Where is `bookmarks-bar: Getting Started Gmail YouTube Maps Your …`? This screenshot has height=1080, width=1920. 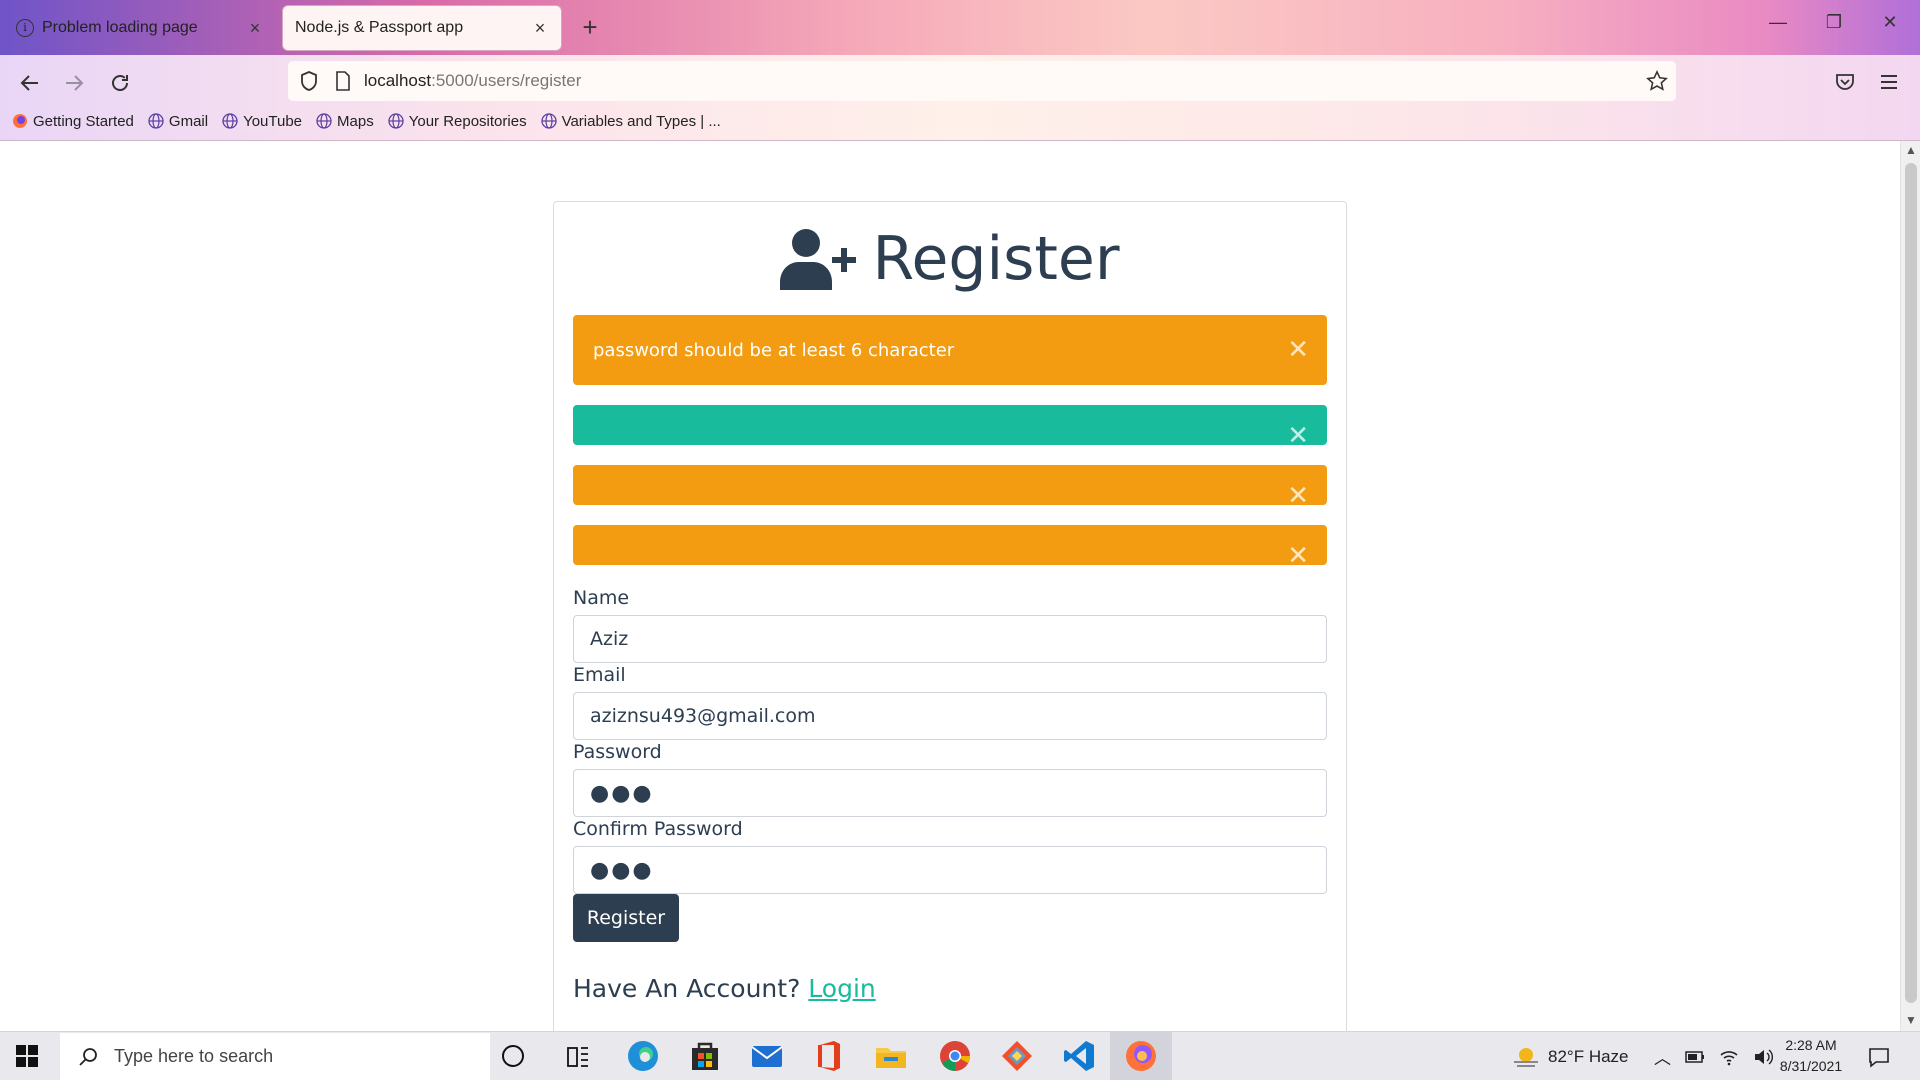
bookmarks-bar: Getting Started Gmail YouTube Maps Your … is located at coordinates (366, 121).